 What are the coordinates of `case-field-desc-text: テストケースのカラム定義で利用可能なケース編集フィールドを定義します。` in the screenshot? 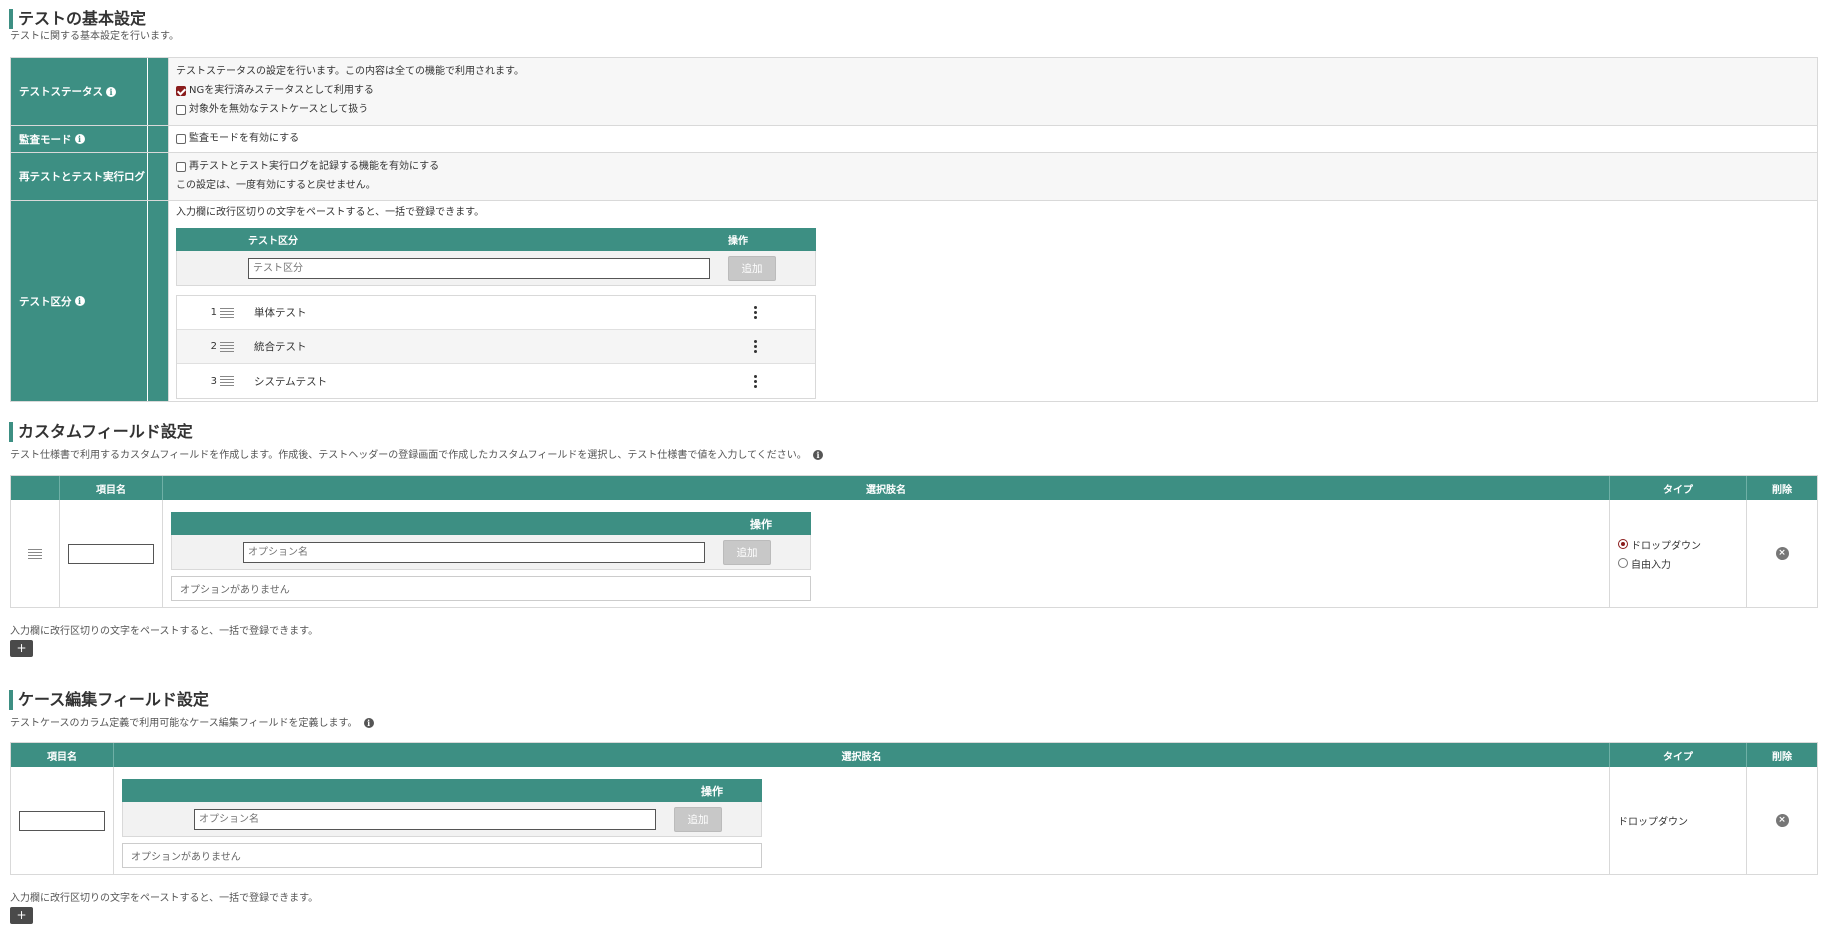 It's located at (184, 723).